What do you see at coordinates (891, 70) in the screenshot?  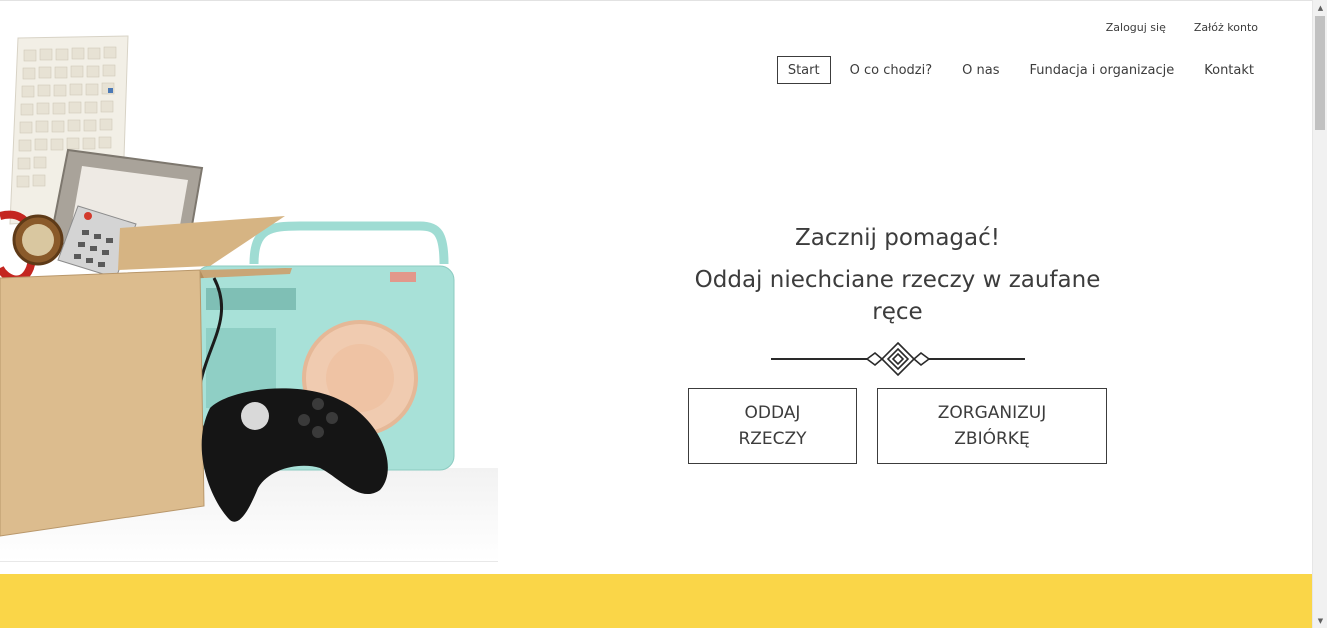 I see `nav-item-about-project: O co chodzi?` at bounding box center [891, 70].